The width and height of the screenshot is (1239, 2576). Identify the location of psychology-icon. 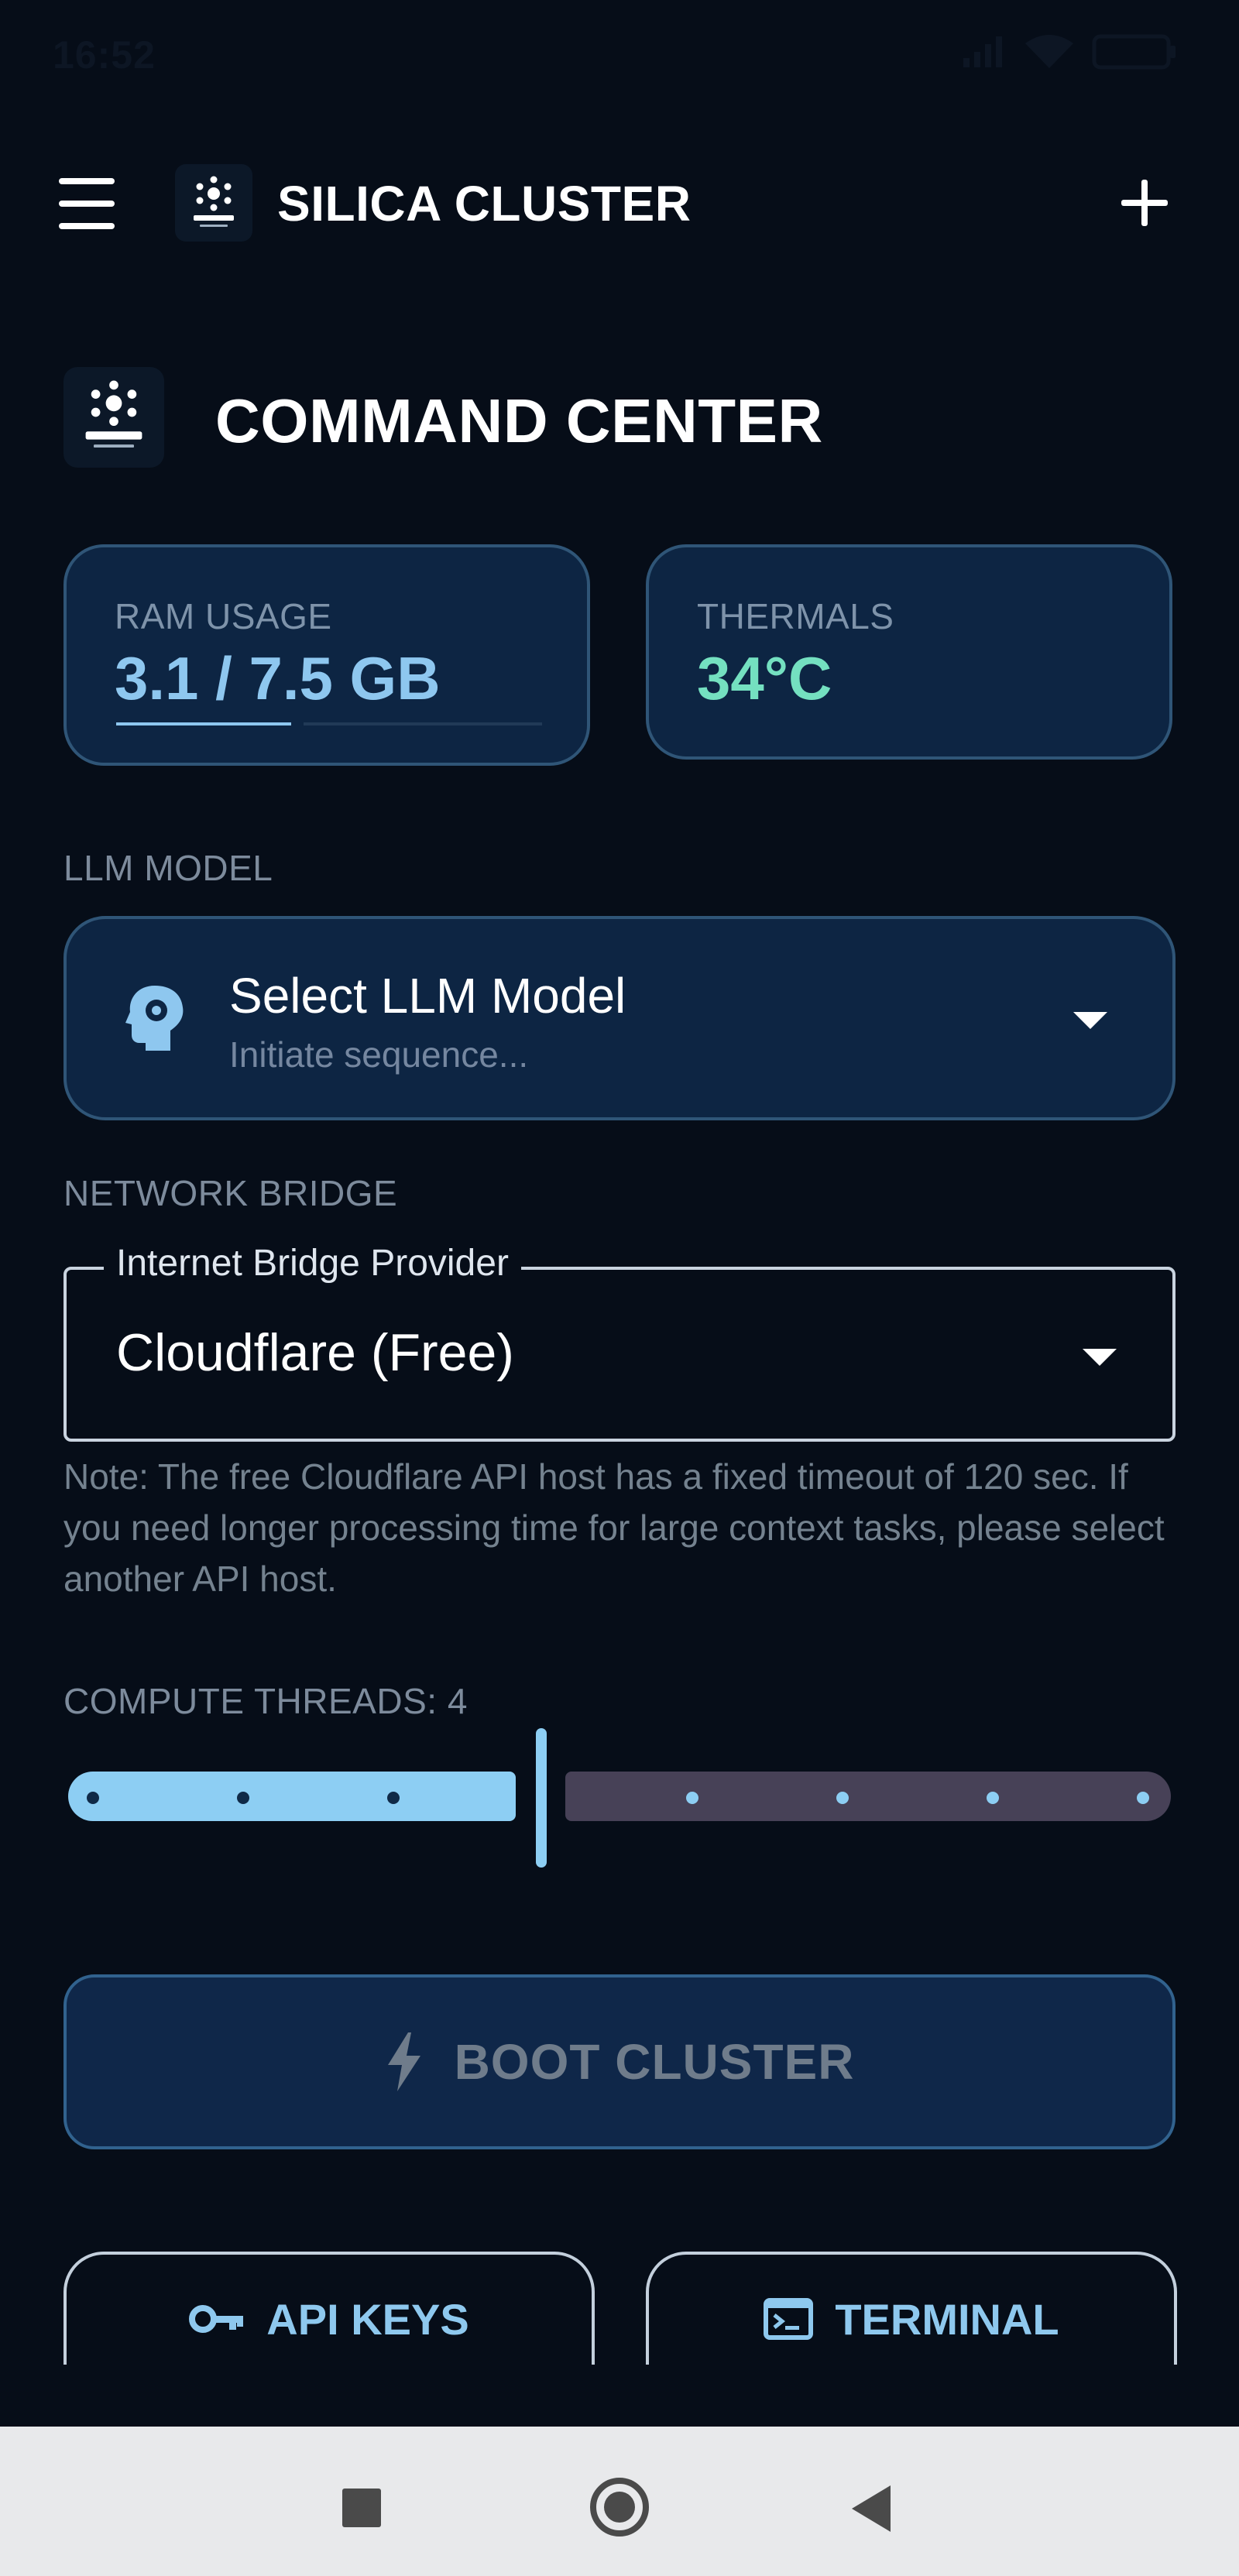
(154, 1018).